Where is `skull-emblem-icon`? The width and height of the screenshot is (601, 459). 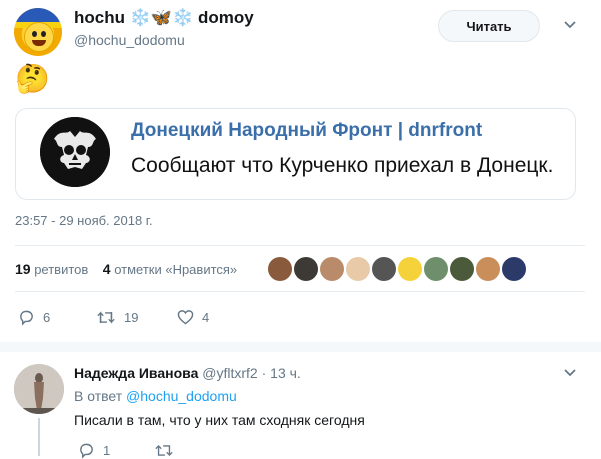 skull-emblem-icon is located at coordinates (75, 152).